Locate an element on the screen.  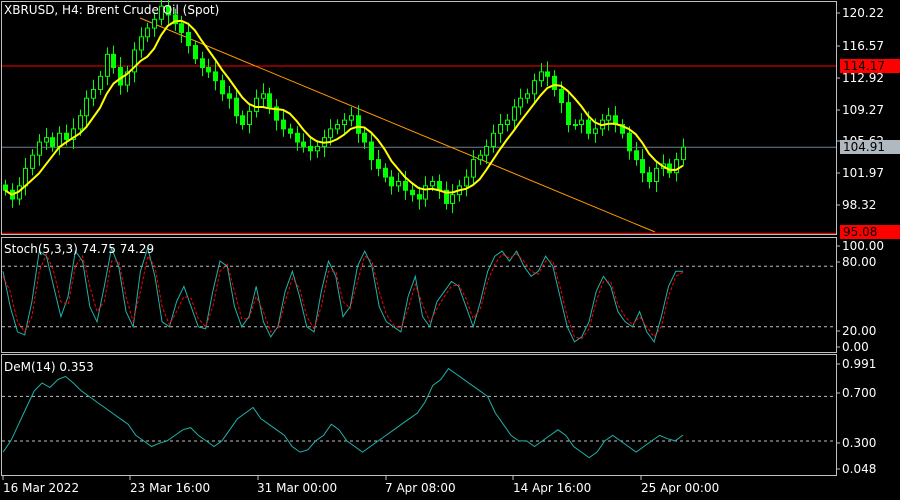
time-tick: 23 Mar 16:00 is located at coordinates (170, 488).